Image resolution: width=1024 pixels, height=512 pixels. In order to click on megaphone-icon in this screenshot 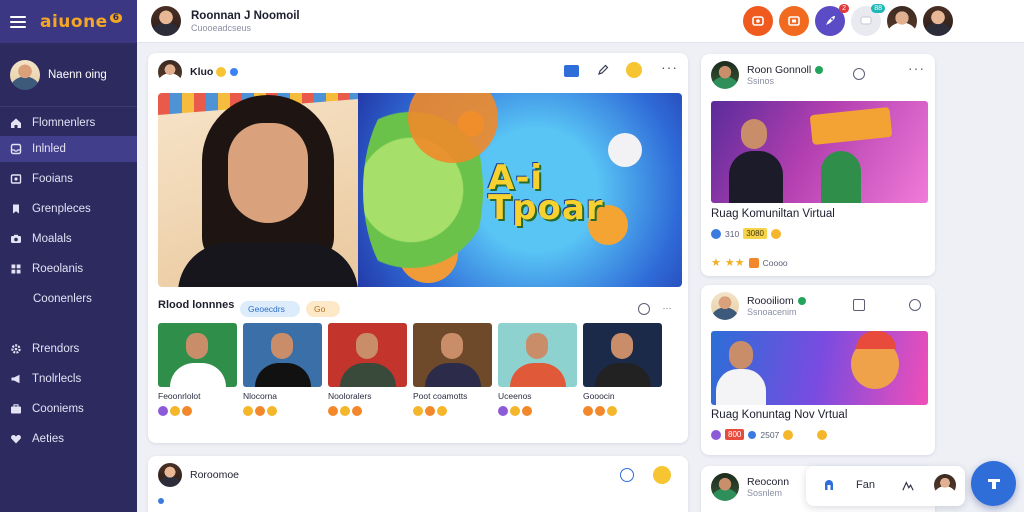, I will do `click(16, 379)`.